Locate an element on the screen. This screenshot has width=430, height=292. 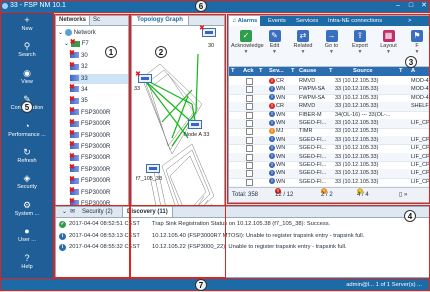
filter-a: T is located at coordinates (401, 71).